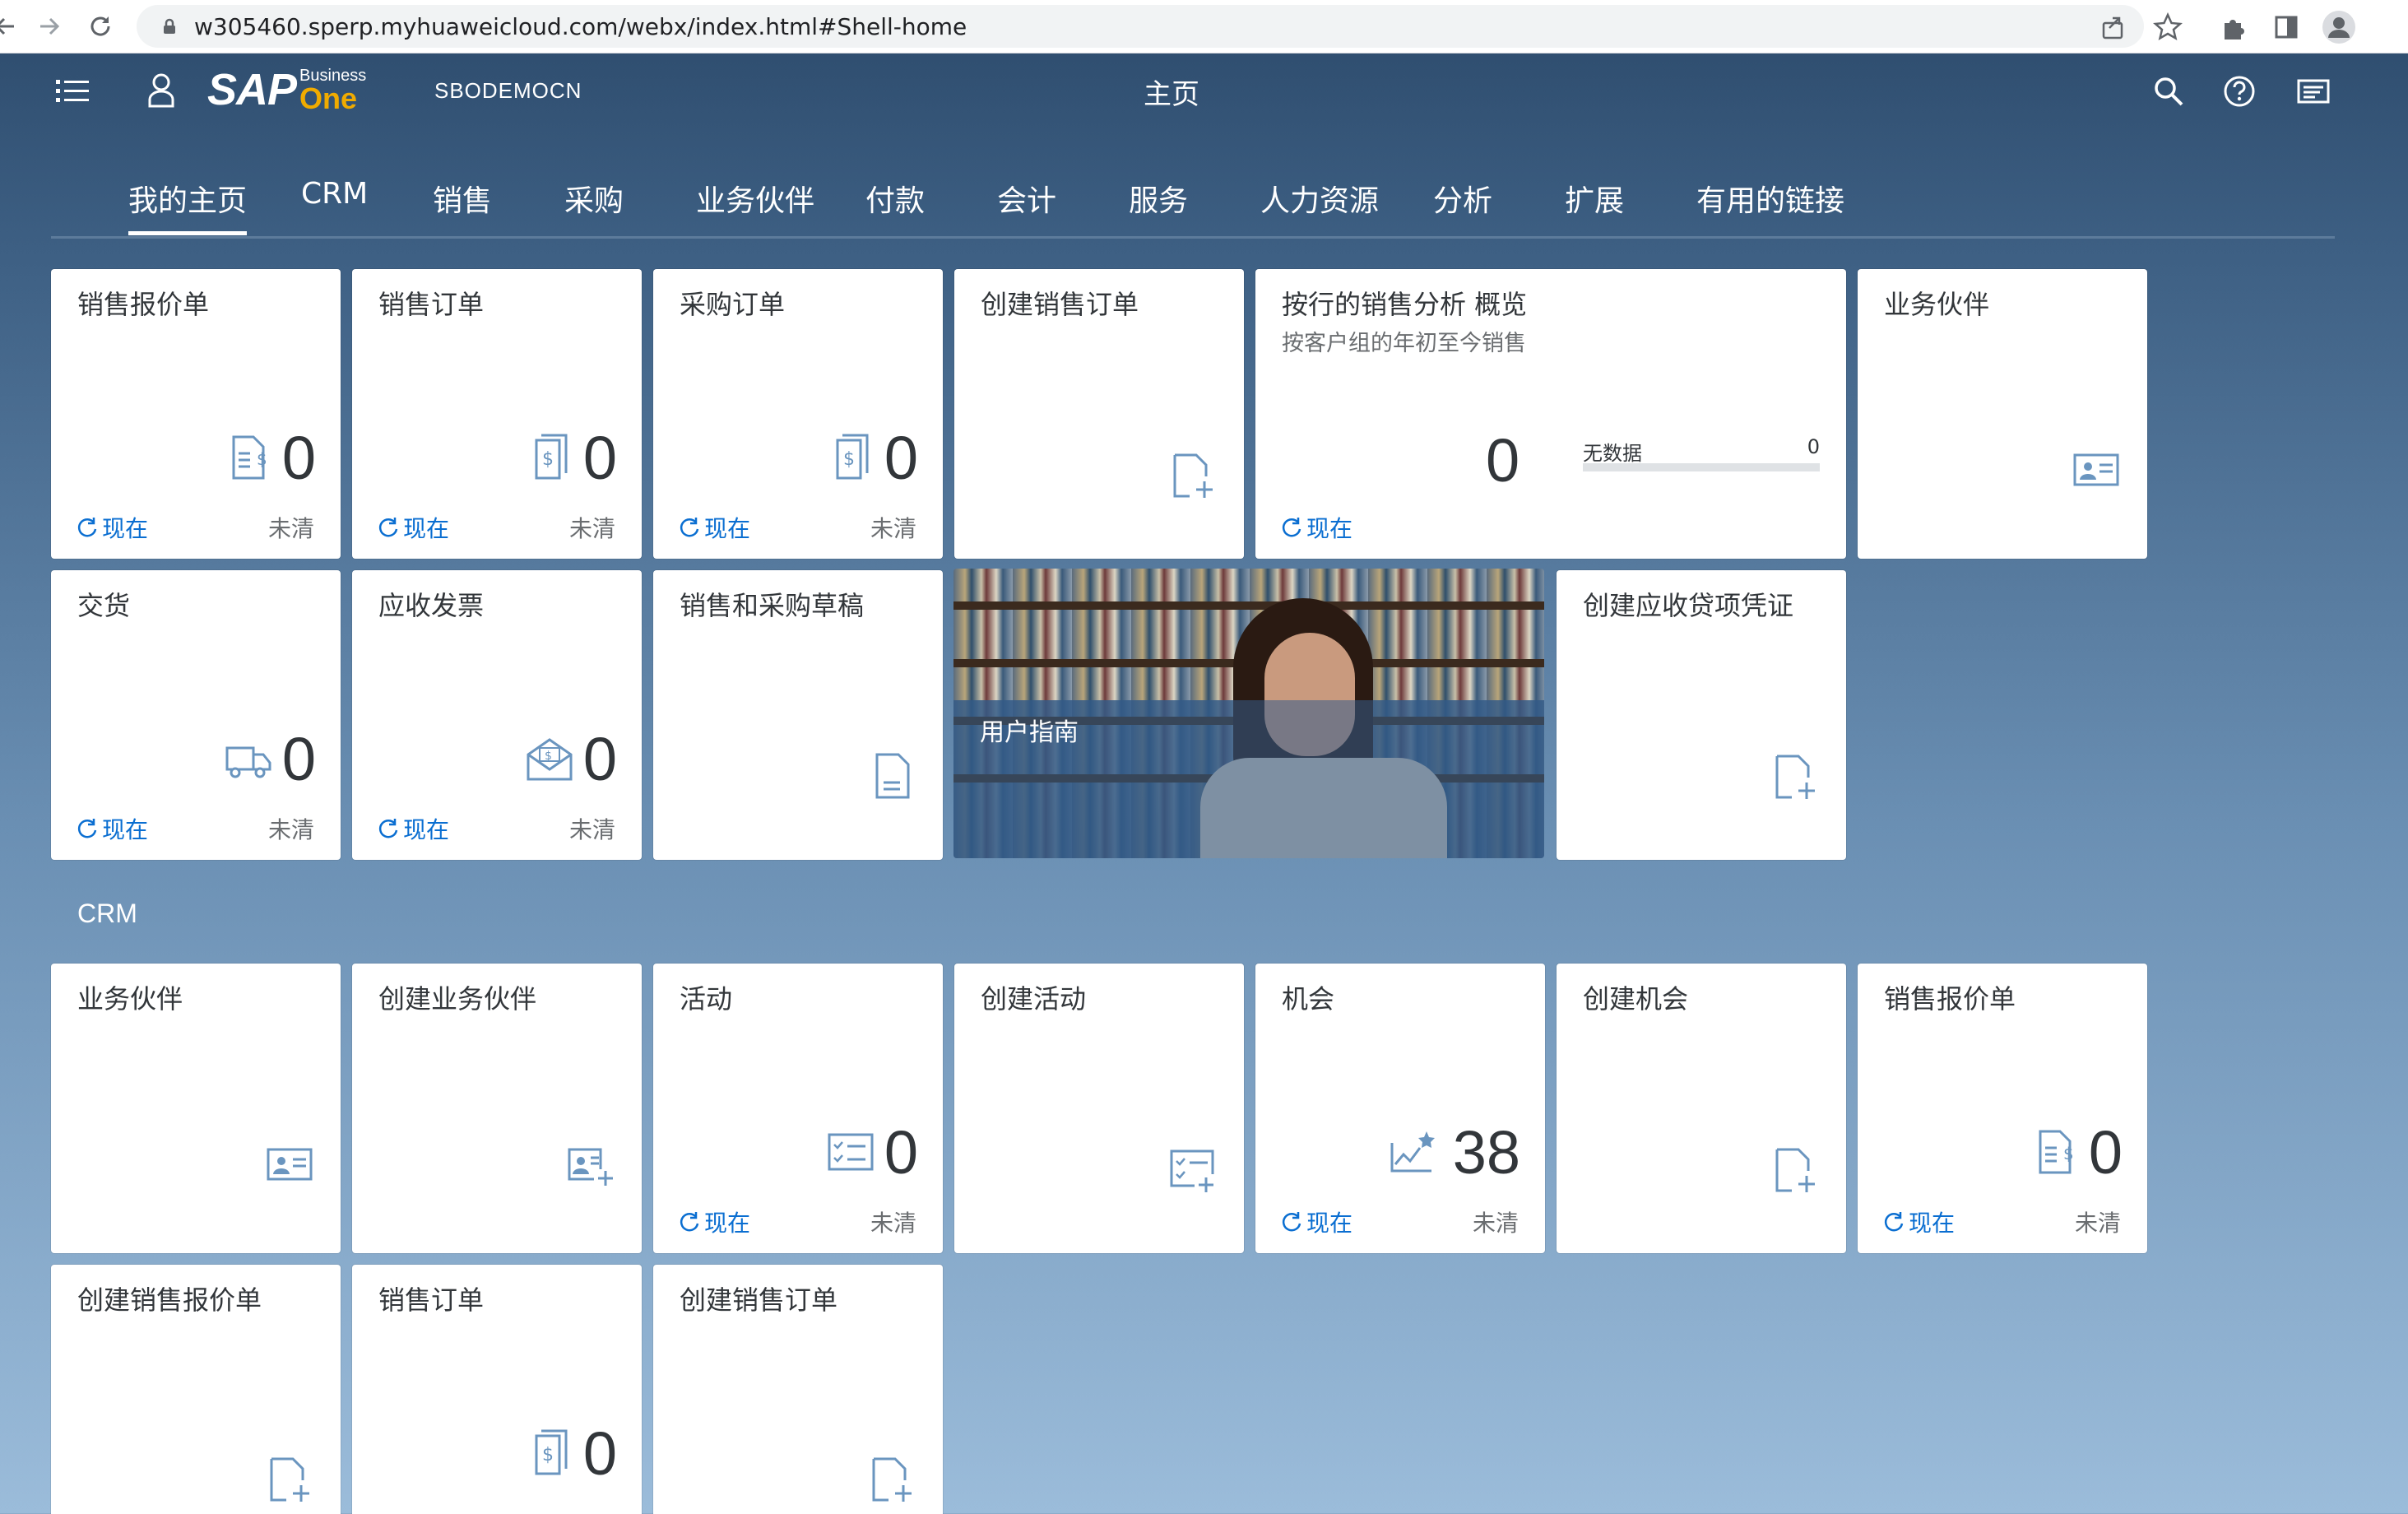  What do you see at coordinates (1192, 1170) in the screenshot?
I see `add-checklist-icon` at bounding box center [1192, 1170].